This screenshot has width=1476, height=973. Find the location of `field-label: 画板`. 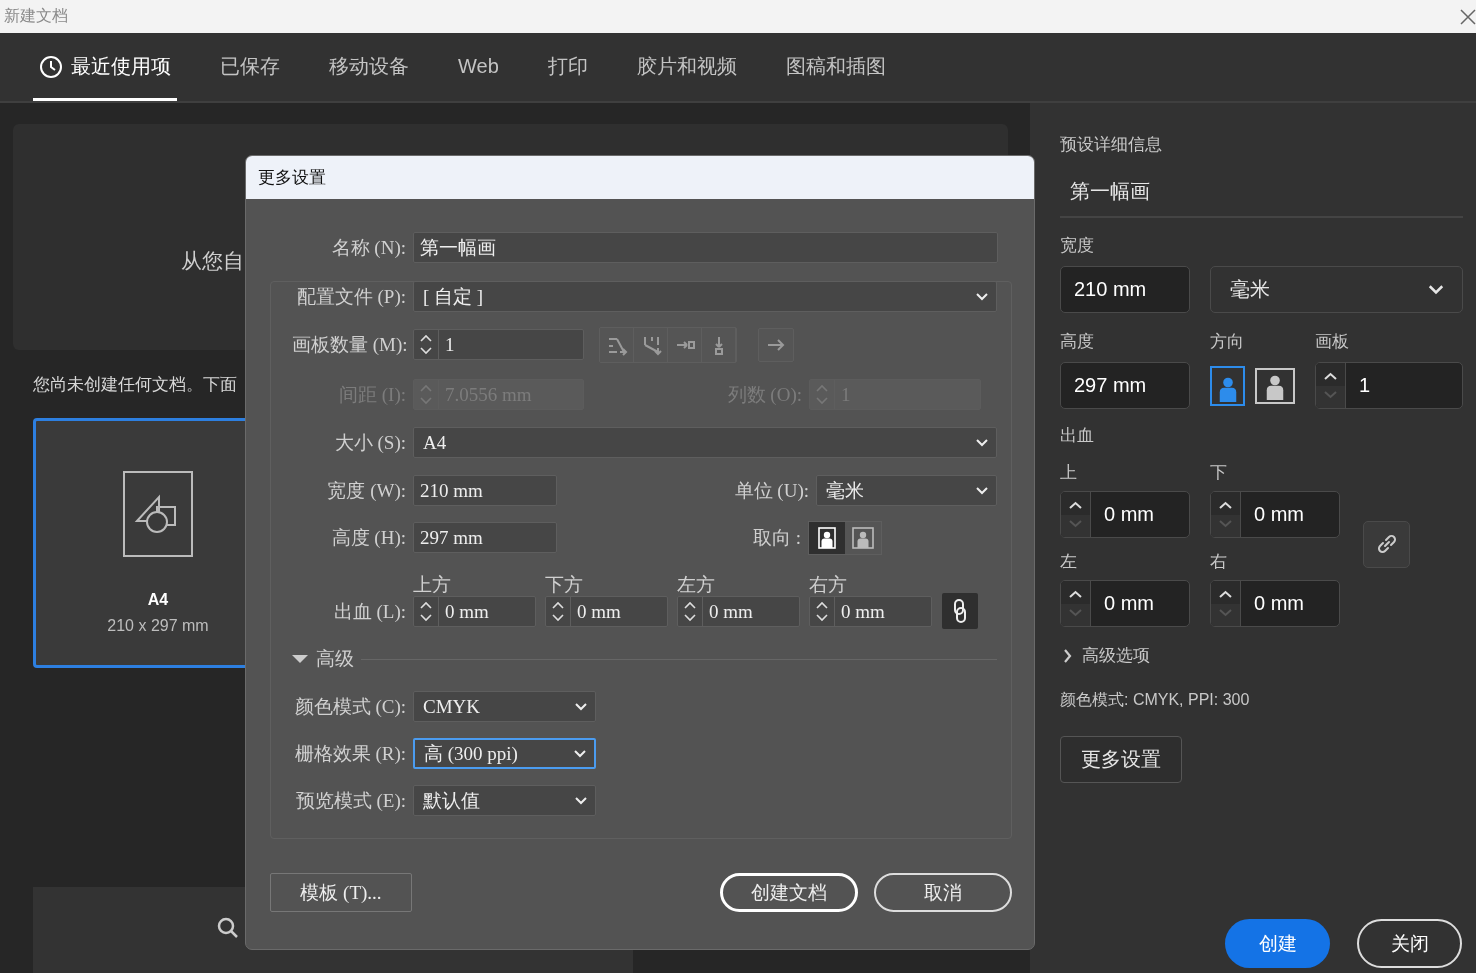

field-label: 画板 is located at coordinates (1332, 342).